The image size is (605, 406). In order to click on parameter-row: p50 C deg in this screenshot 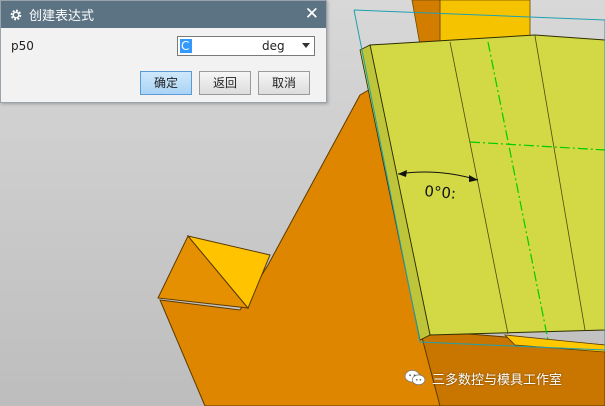, I will do `click(163, 47)`.